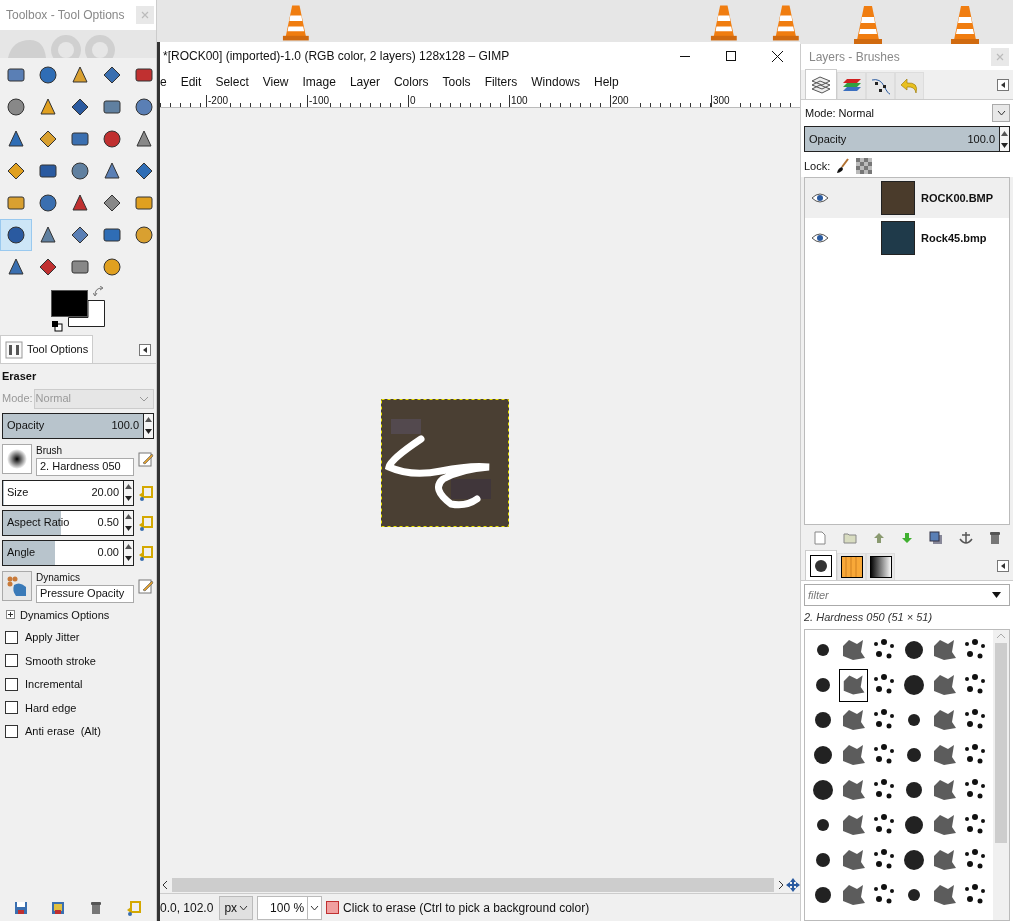  Describe the element at coordinates (411, 82) in the screenshot. I see `menu-item: Colors` at that location.